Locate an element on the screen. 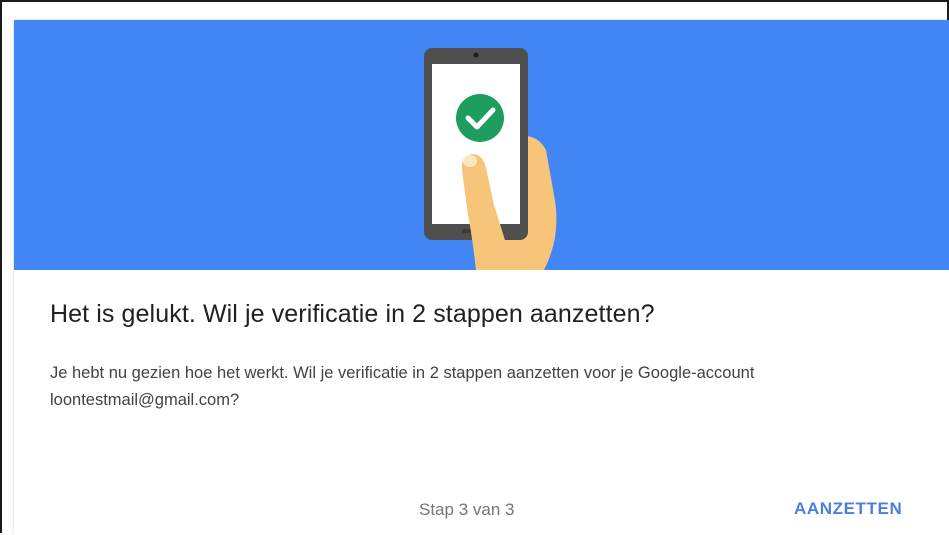 This screenshot has width=949, height=535. step-indicator: Stap 3 van 3 is located at coordinates (467, 509).